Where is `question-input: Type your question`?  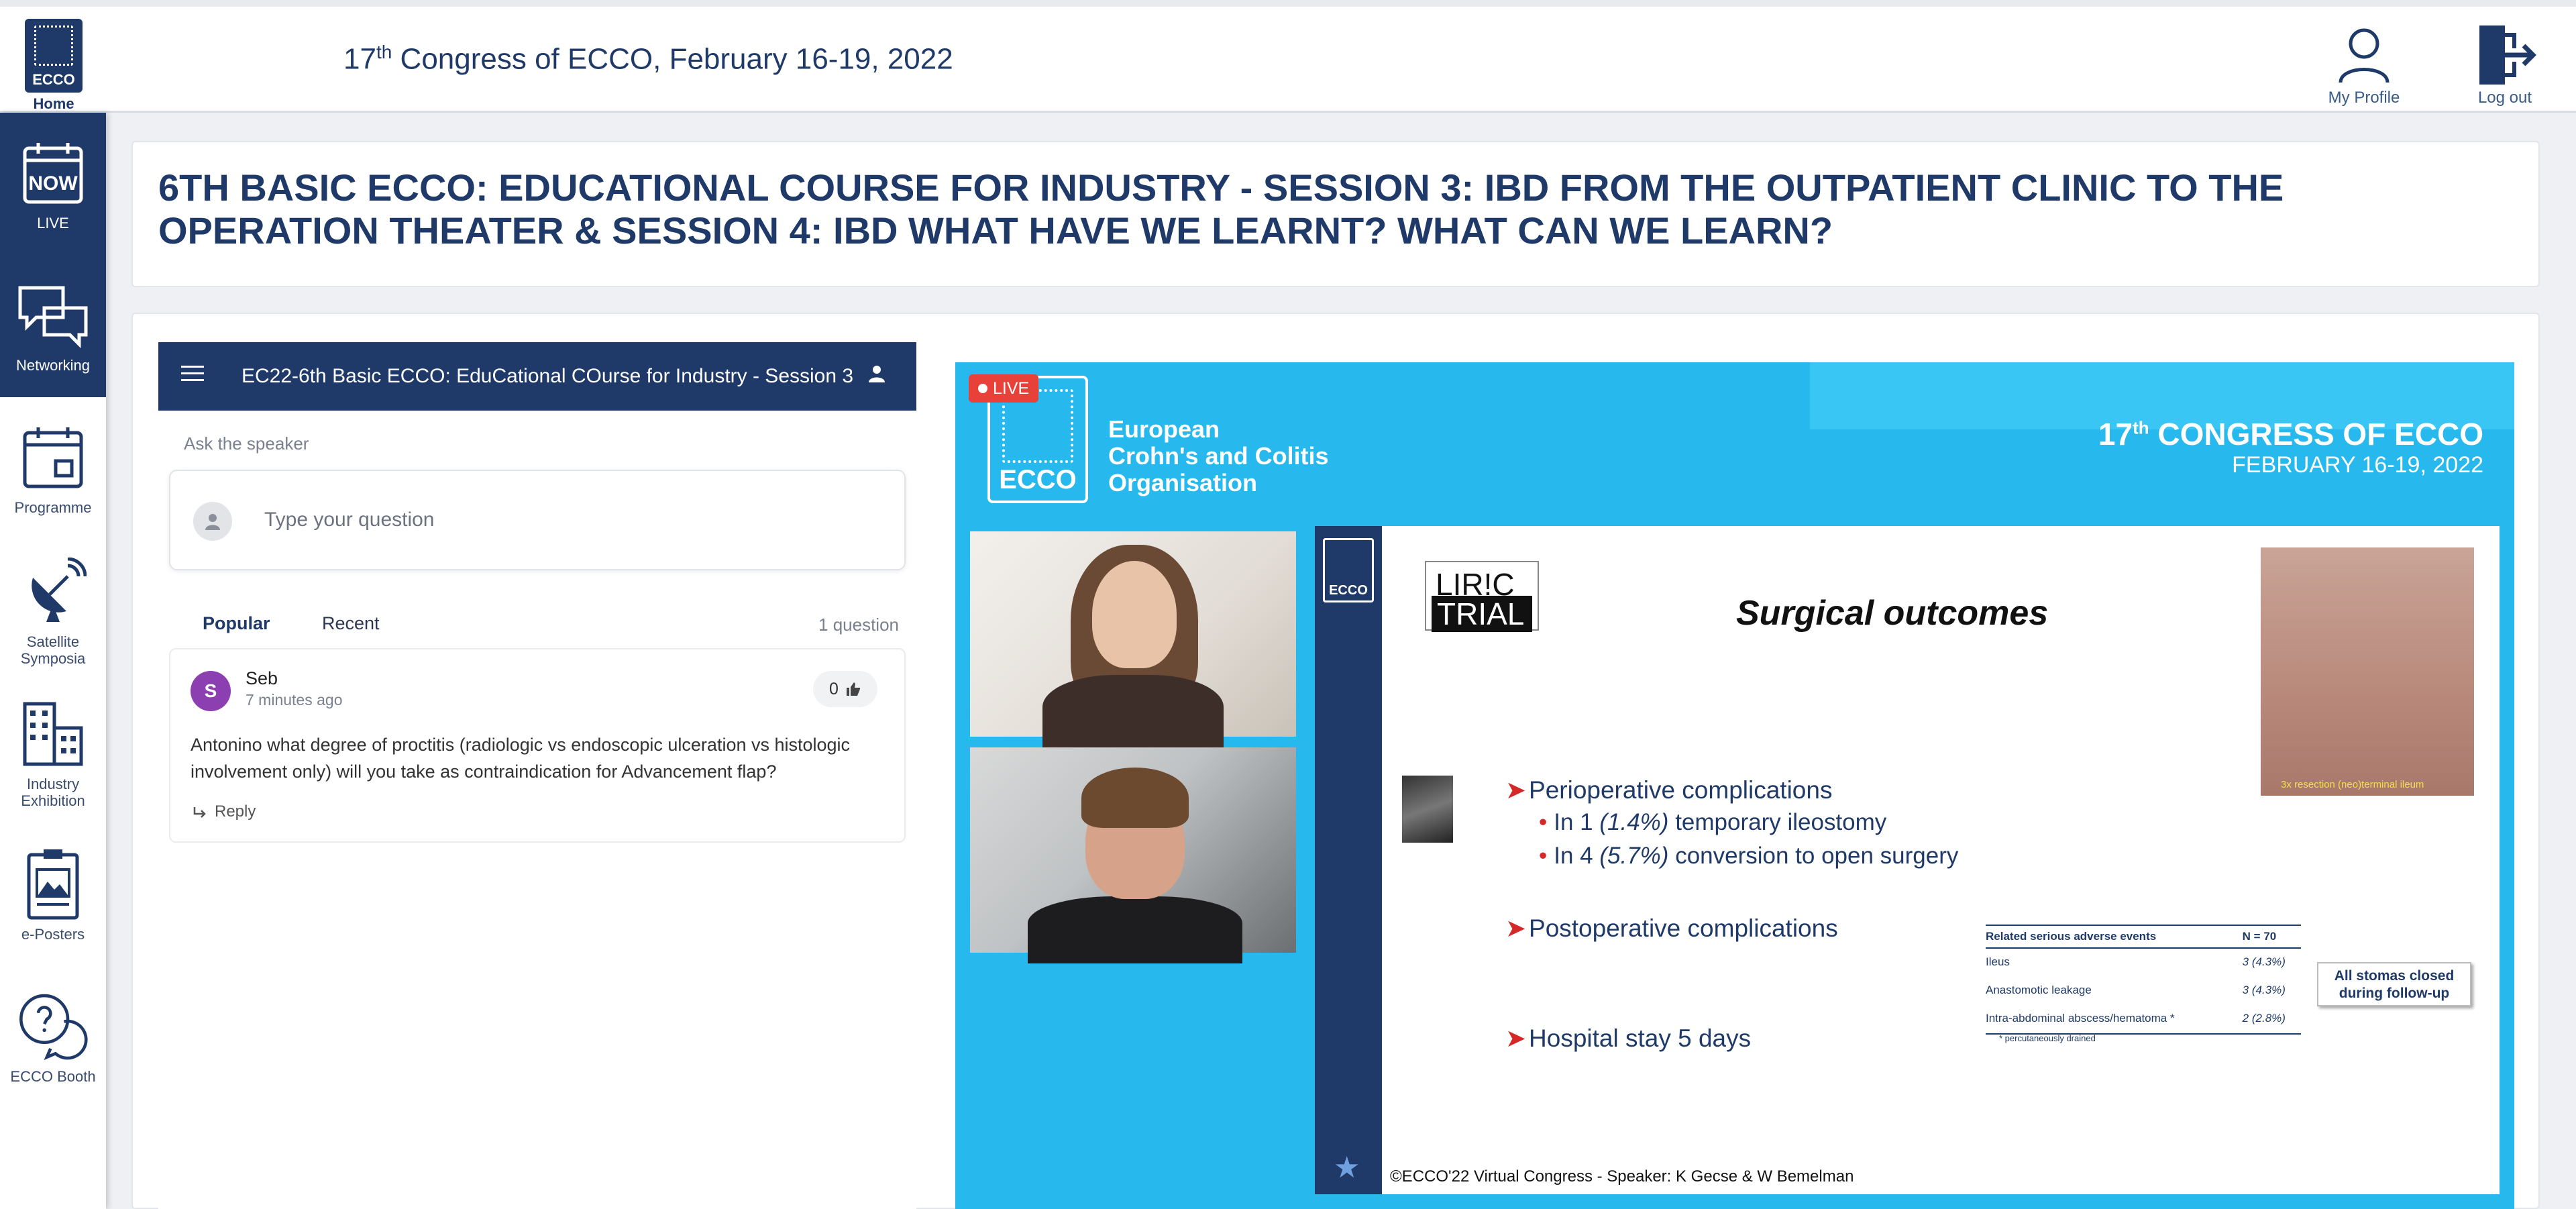
question-input: Type your question is located at coordinates (537, 520).